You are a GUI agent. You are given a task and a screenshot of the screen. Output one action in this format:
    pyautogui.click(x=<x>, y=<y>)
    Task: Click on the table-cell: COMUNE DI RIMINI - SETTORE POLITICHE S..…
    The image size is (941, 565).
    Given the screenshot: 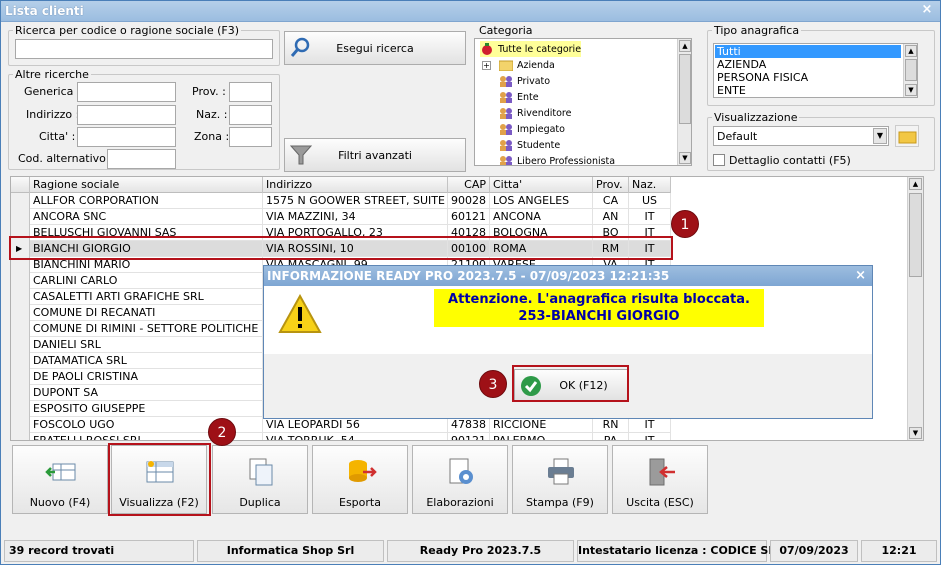 What is the action you would take?
    pyautogui.click(x=146, y=329)
    